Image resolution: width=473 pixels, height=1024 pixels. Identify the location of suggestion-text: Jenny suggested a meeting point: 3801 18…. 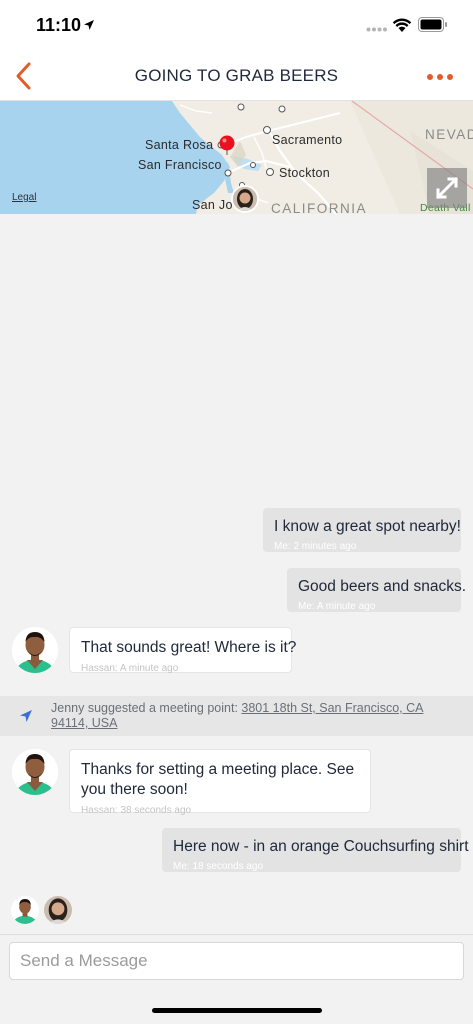
(252, 716).